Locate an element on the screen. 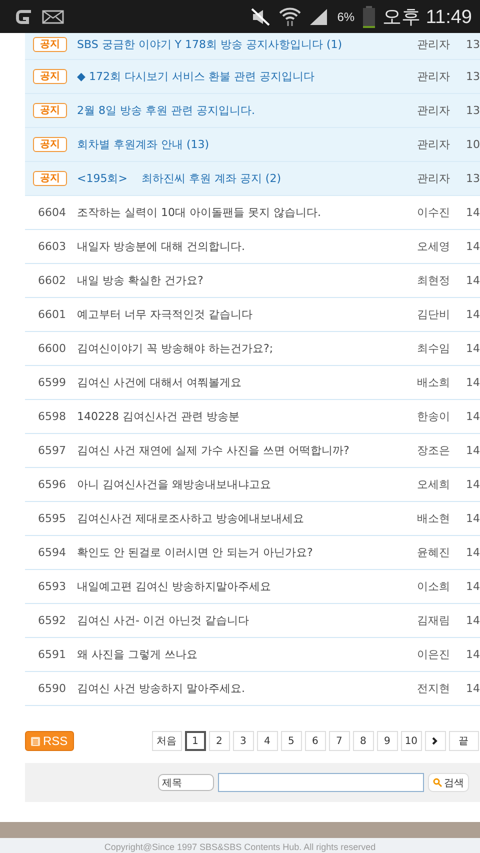  post-title: 140228 김여신사건 관련 방송분 is located at coordinates (247, 416).